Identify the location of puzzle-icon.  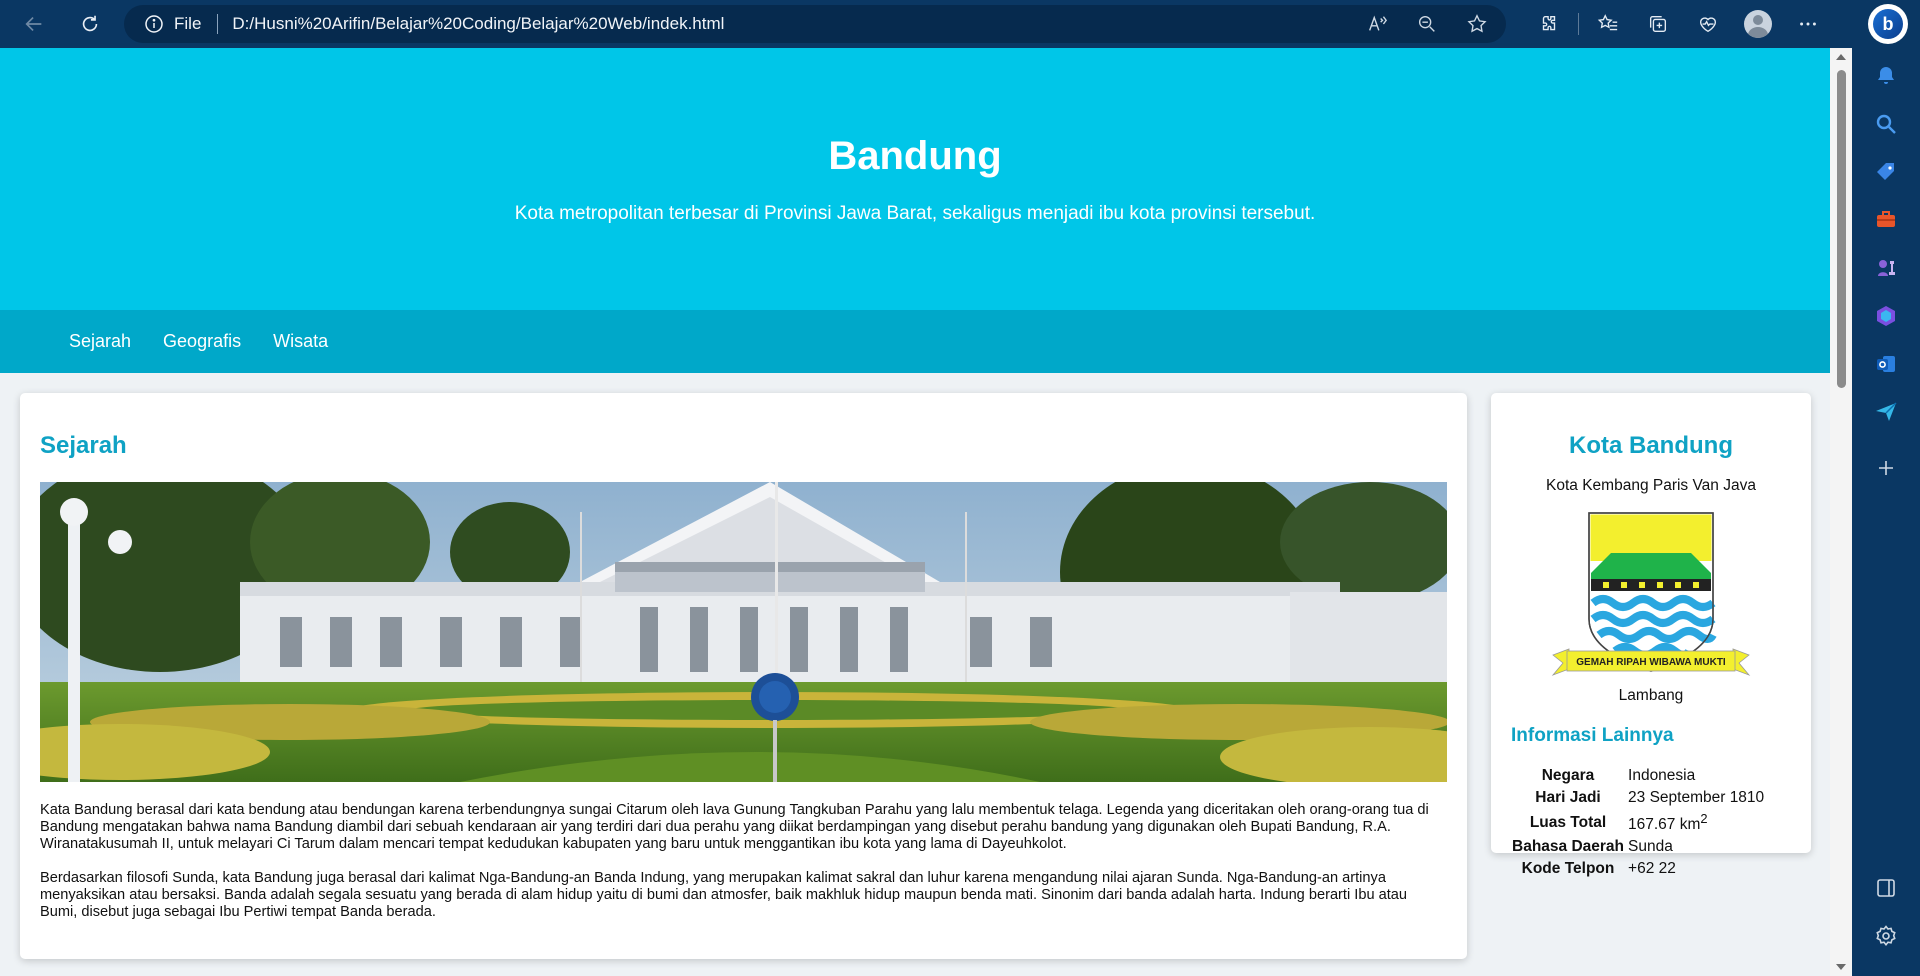
(1549, 23).